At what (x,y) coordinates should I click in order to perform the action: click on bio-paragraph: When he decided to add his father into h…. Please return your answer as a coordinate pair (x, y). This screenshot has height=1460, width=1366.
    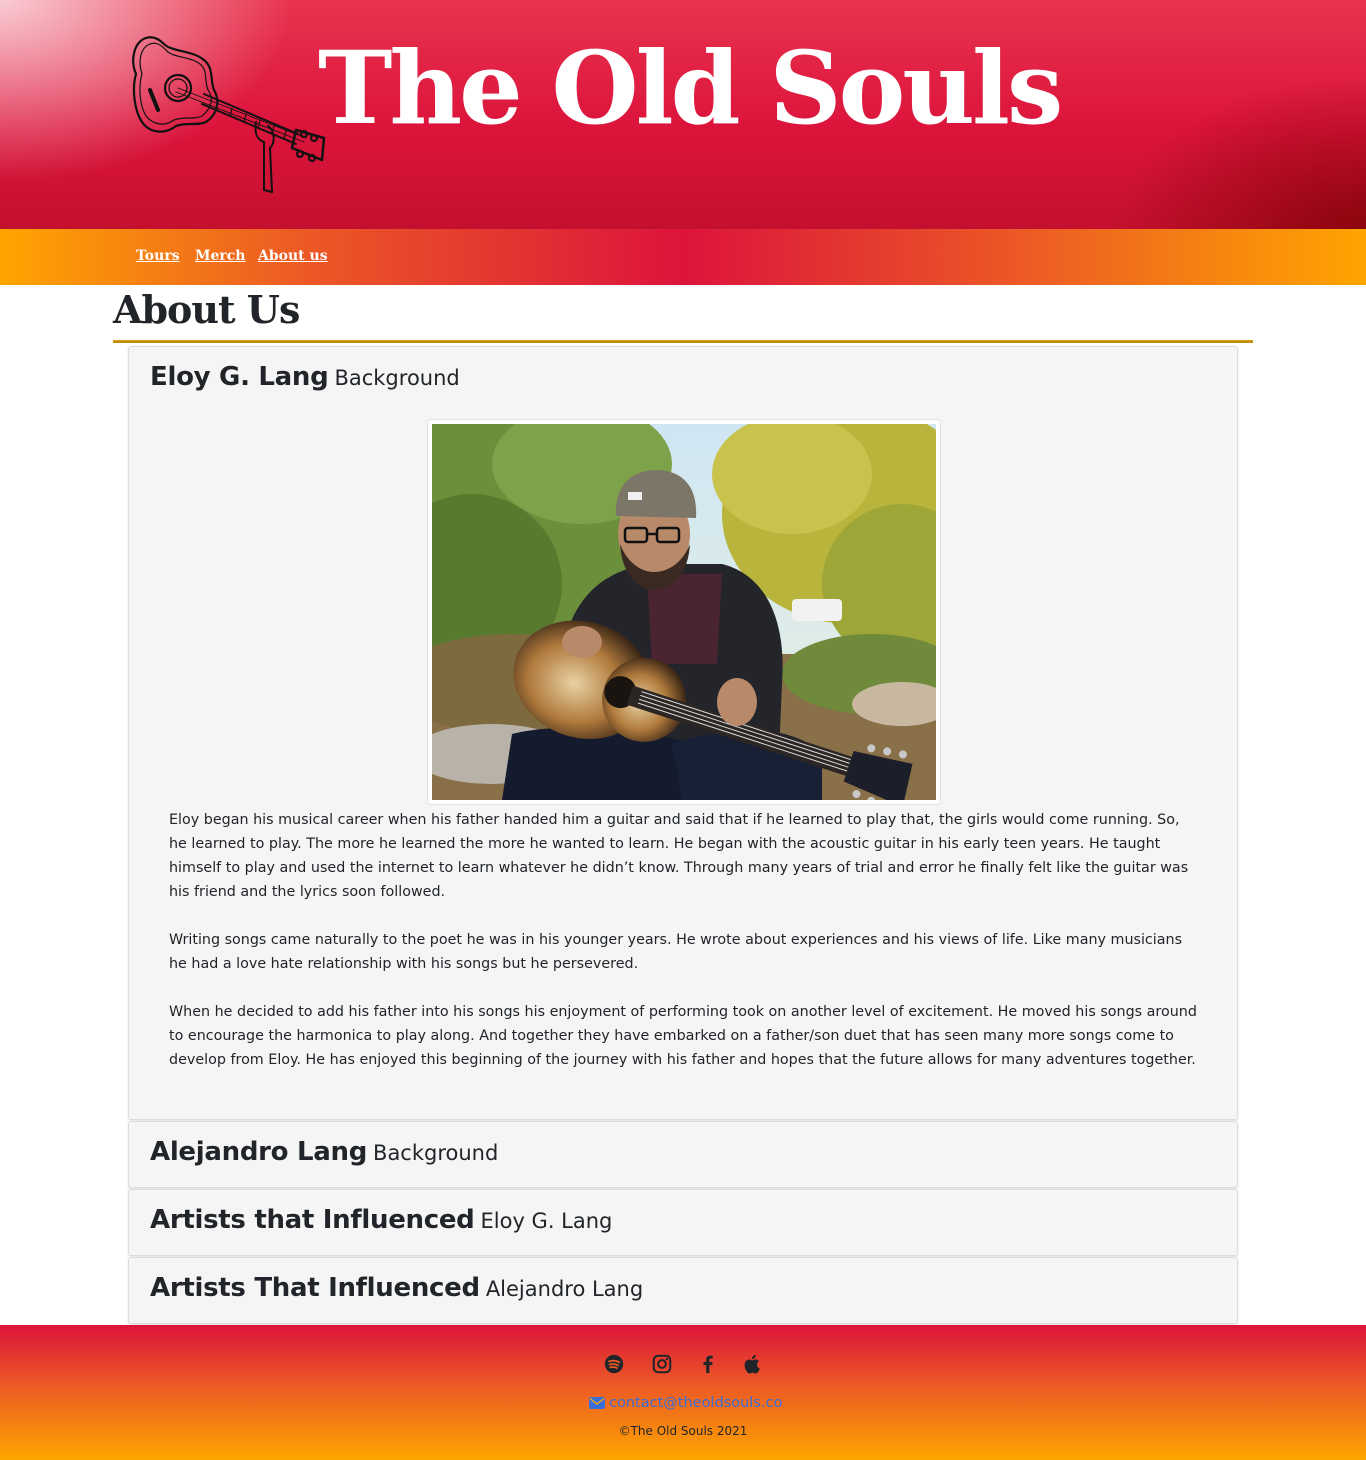
    Looking at the image, I should click on (683, 1036).